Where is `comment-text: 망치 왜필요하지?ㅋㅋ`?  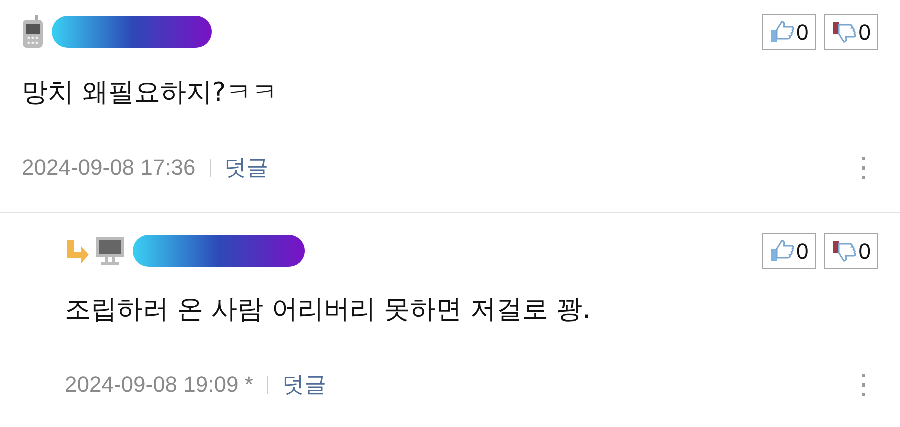 comment-text: 망치 왜필요하지?ㅋㅋ is located at coordinates (151, 93).